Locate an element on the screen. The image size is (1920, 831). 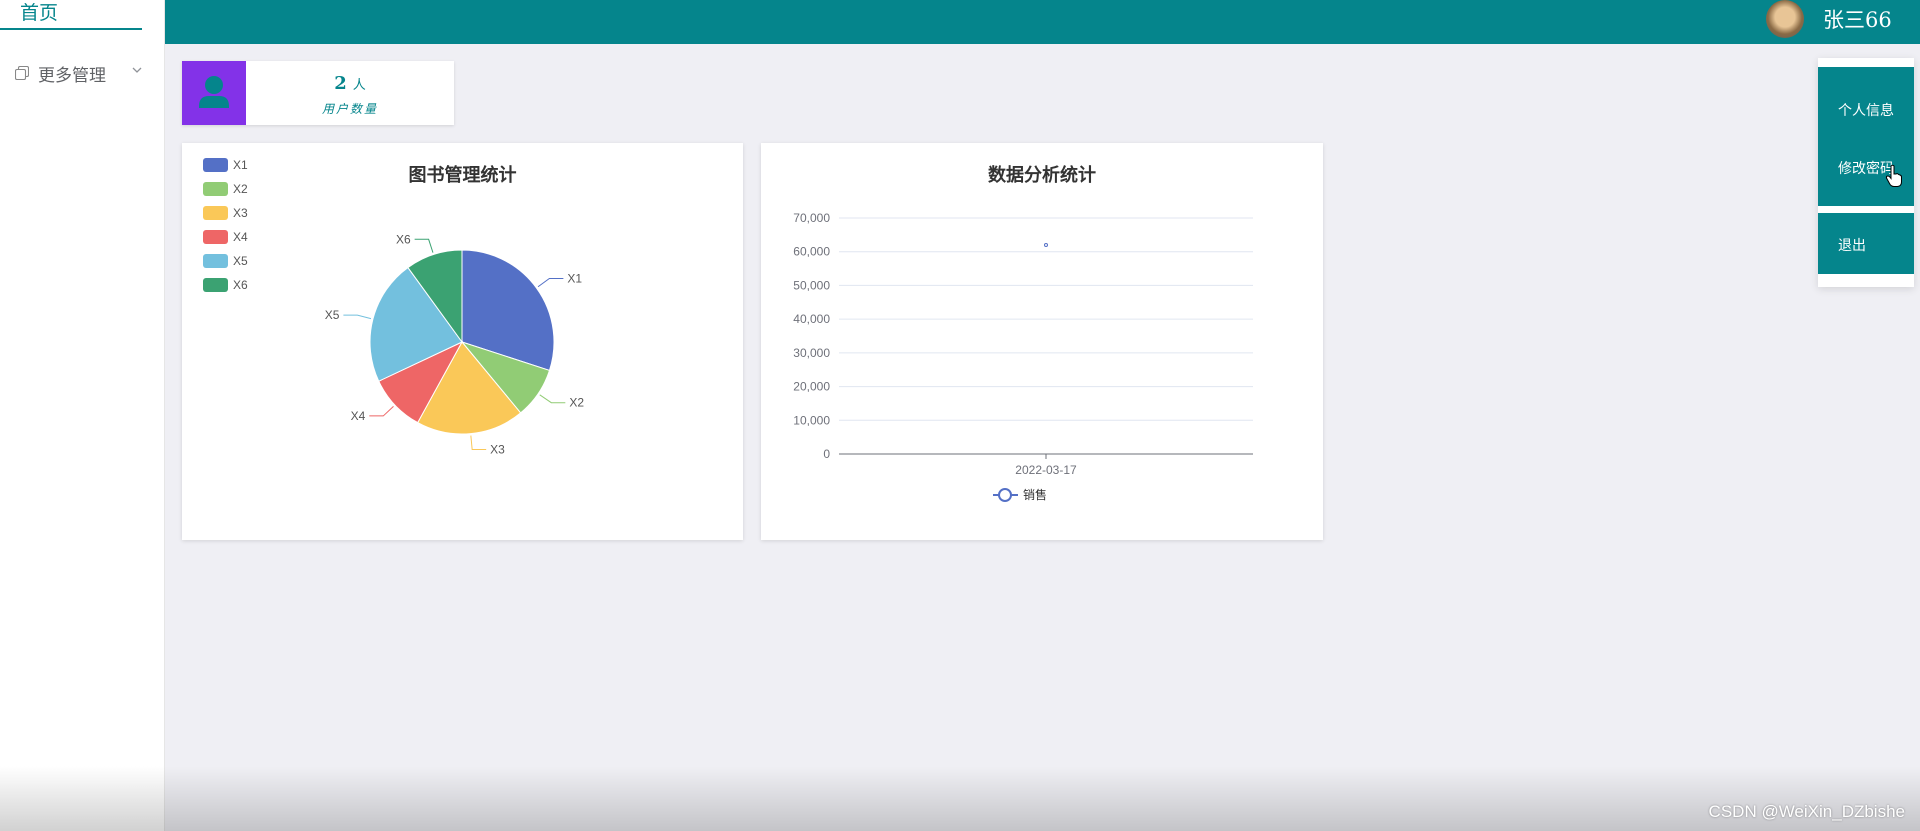
pie-slice-label: X4 is located at coordinates (358, 416).